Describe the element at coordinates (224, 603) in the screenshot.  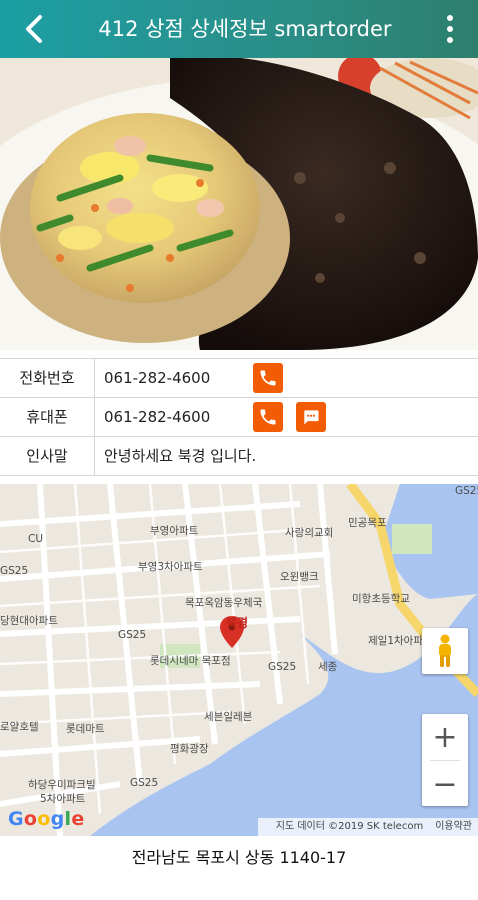
I see `svg-text: 목포옥암동우체국` at that location.